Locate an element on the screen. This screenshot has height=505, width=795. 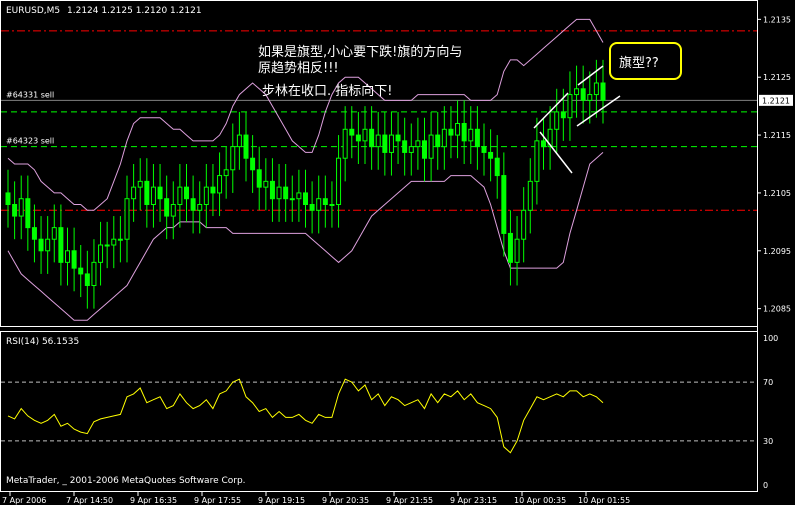
time-tick-label: 7 Apr 2006 is located at coordinates (24, 500).